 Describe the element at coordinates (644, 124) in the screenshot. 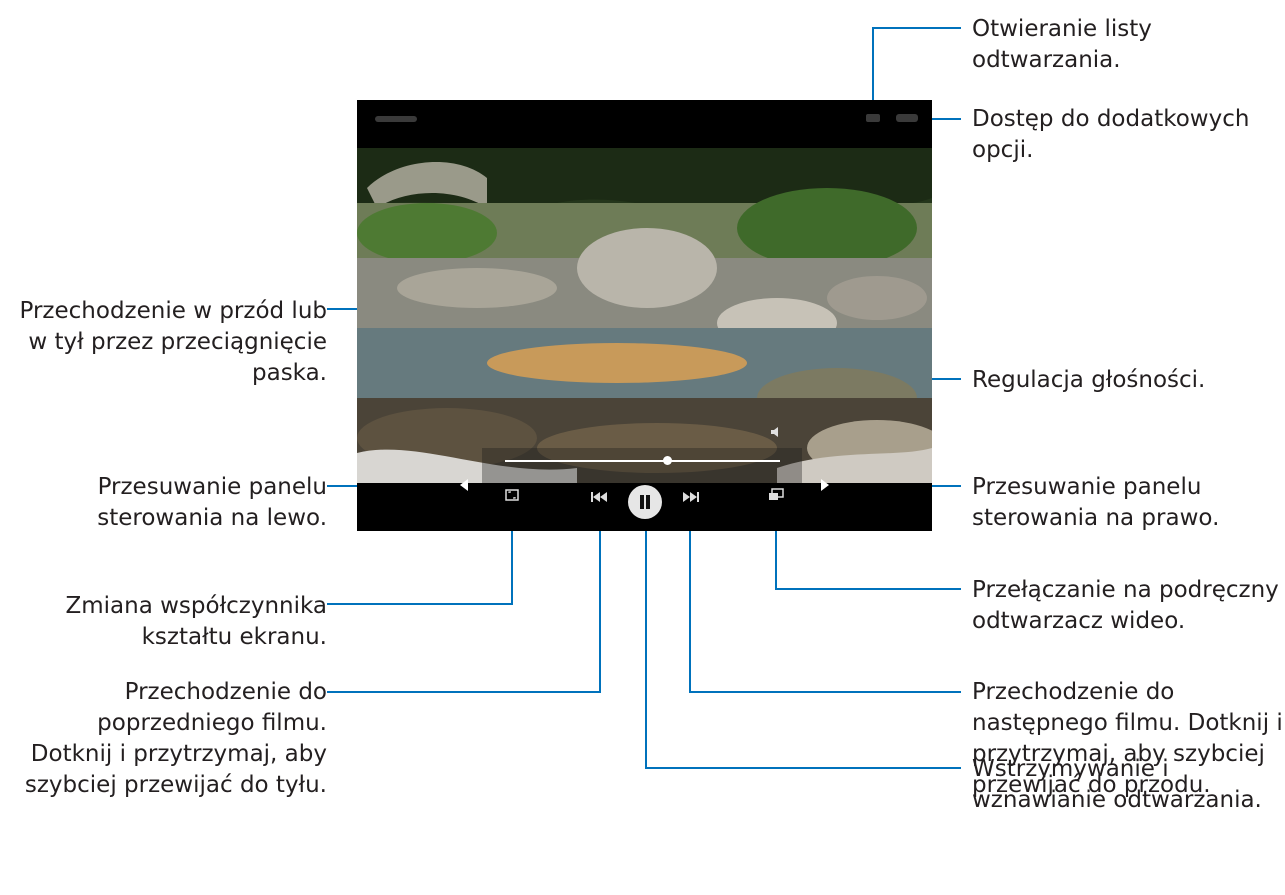

I see `player-top-bar` at that location.